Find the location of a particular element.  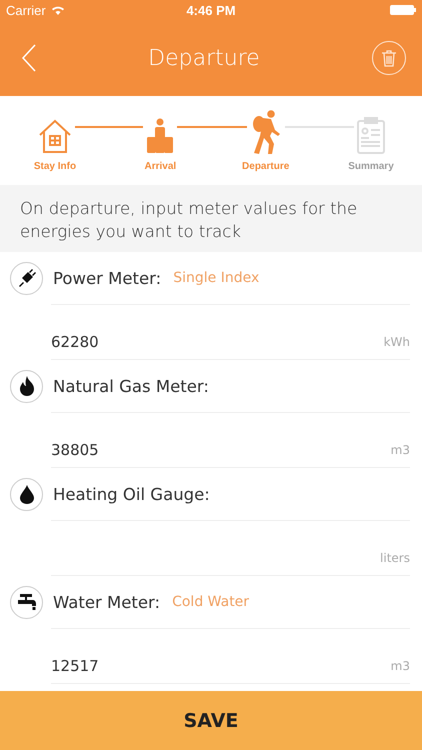

carrier-label: Carrier is located at coordinates (26, 10).